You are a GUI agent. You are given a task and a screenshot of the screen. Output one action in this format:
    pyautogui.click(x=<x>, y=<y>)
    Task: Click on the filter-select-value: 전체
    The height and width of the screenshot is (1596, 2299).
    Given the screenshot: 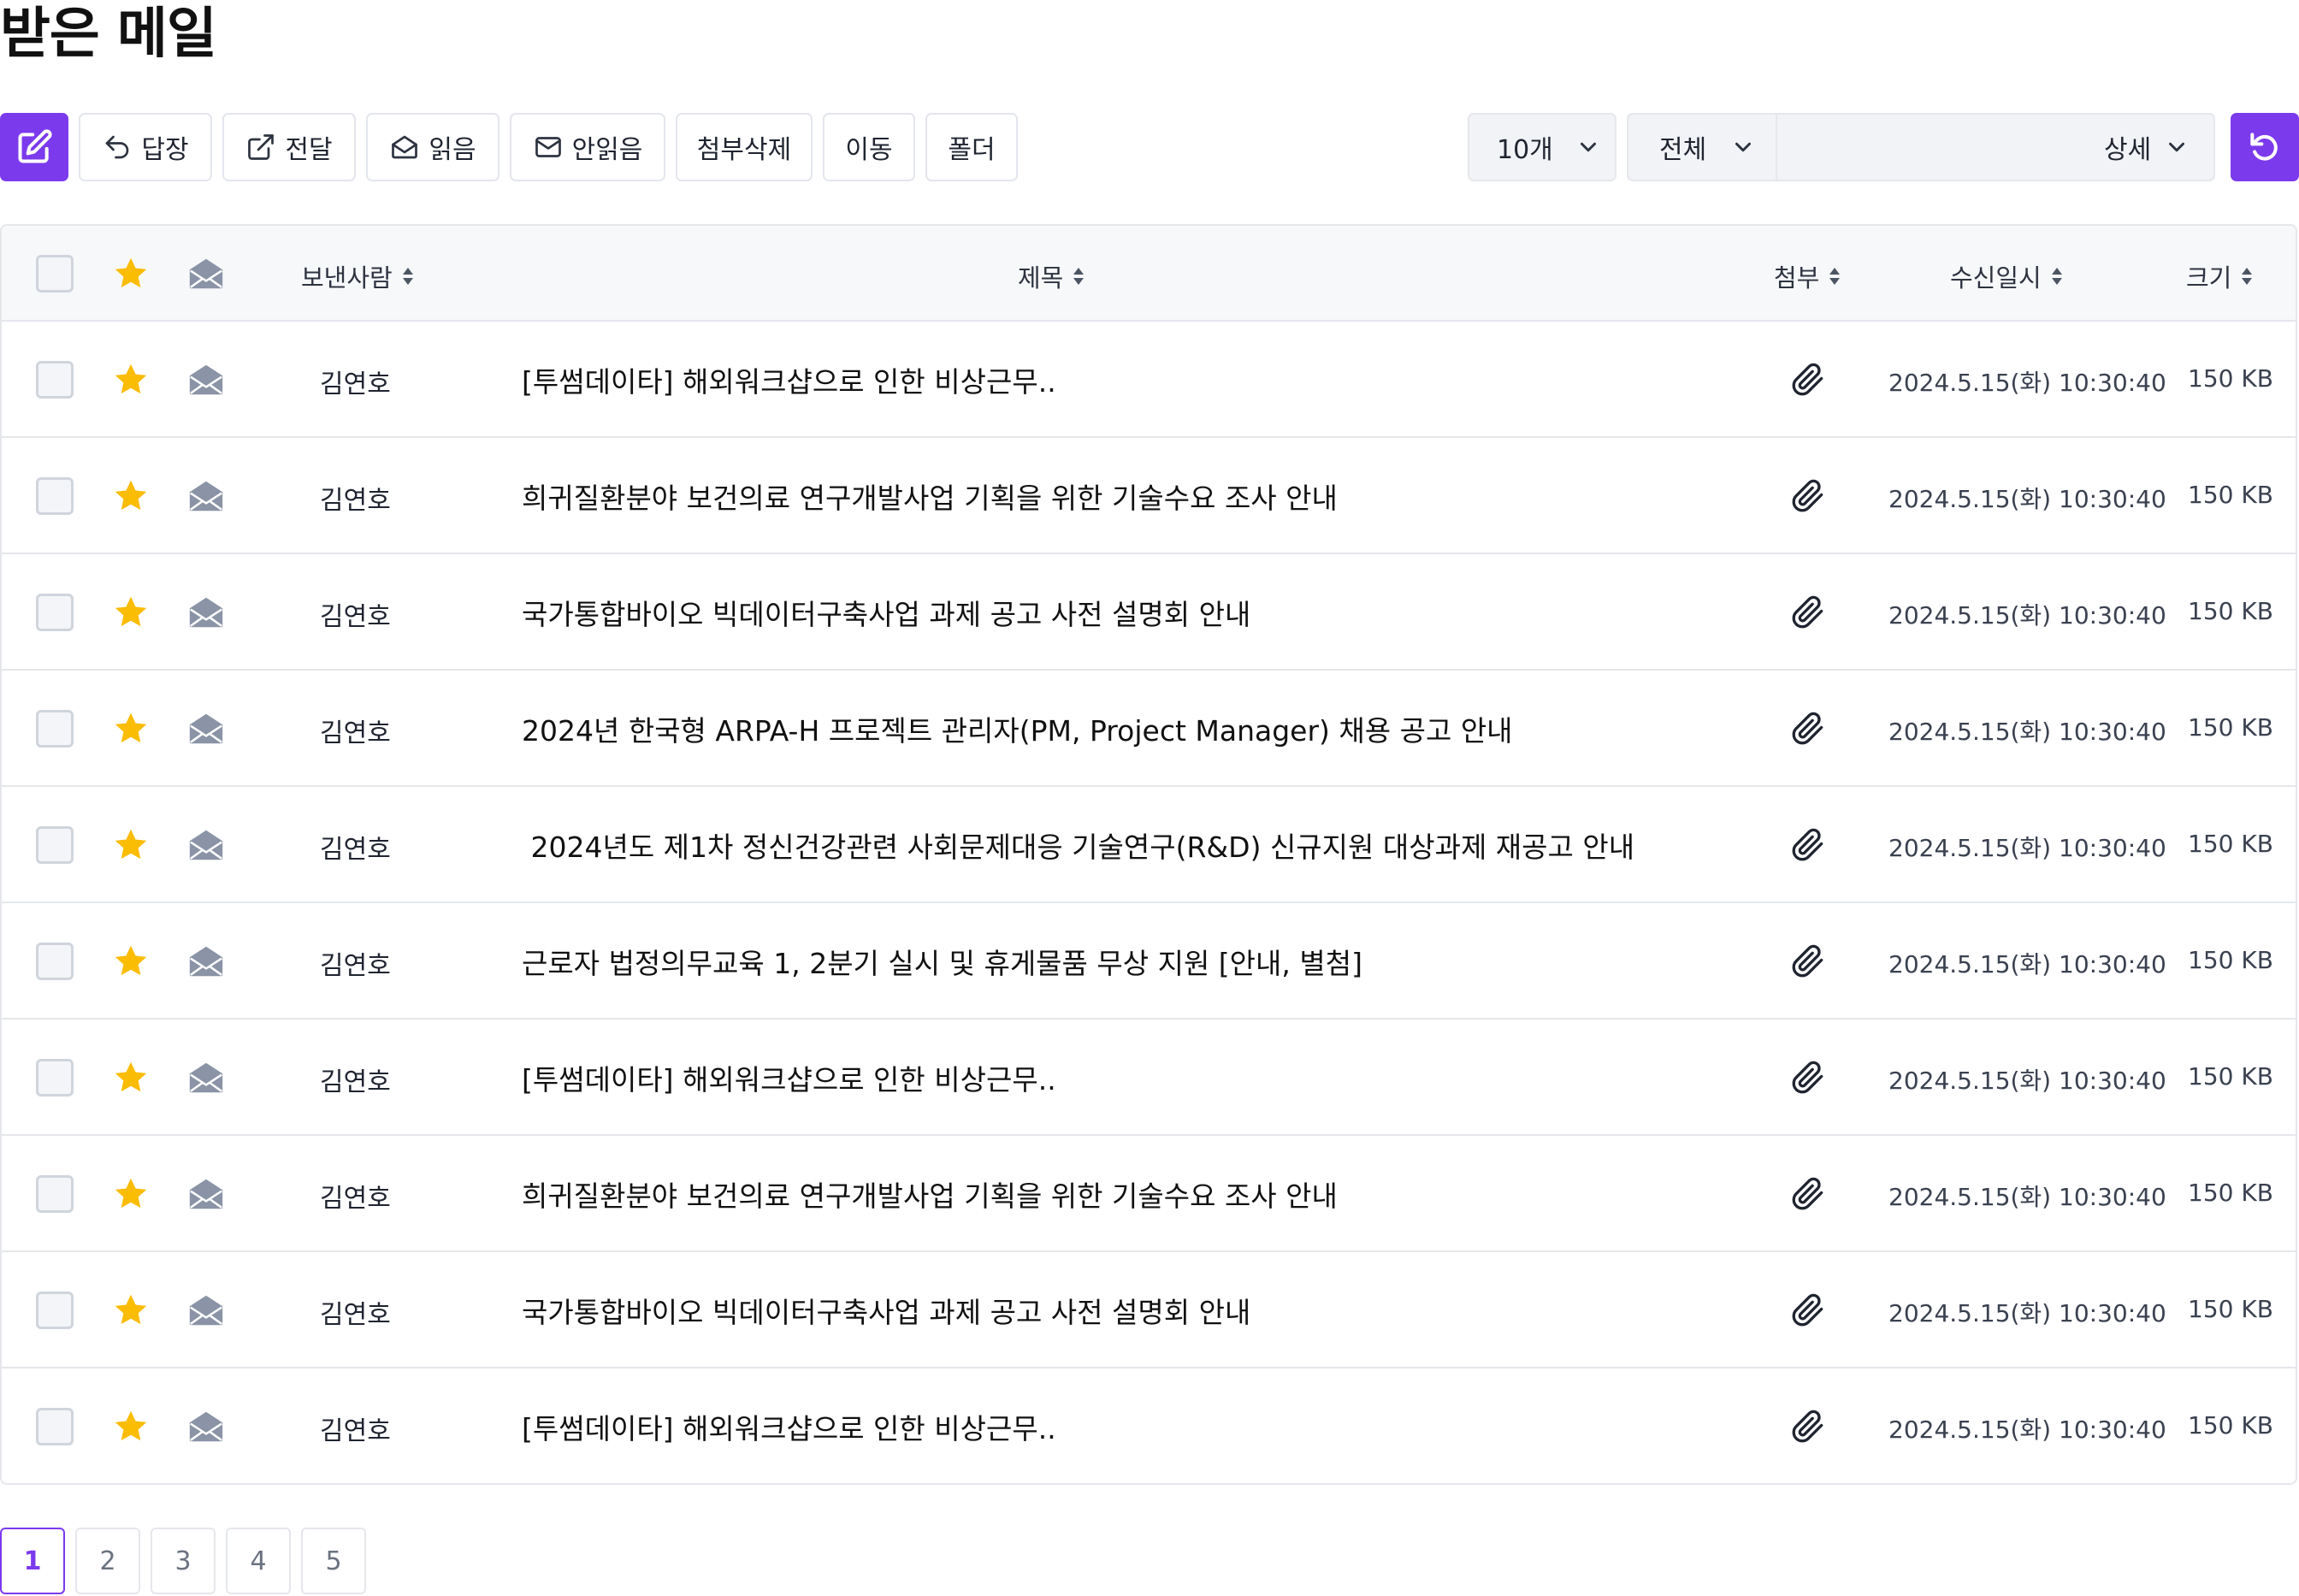 What is the action you would take?
    pyautogui.click(x=1682, y=147)
    